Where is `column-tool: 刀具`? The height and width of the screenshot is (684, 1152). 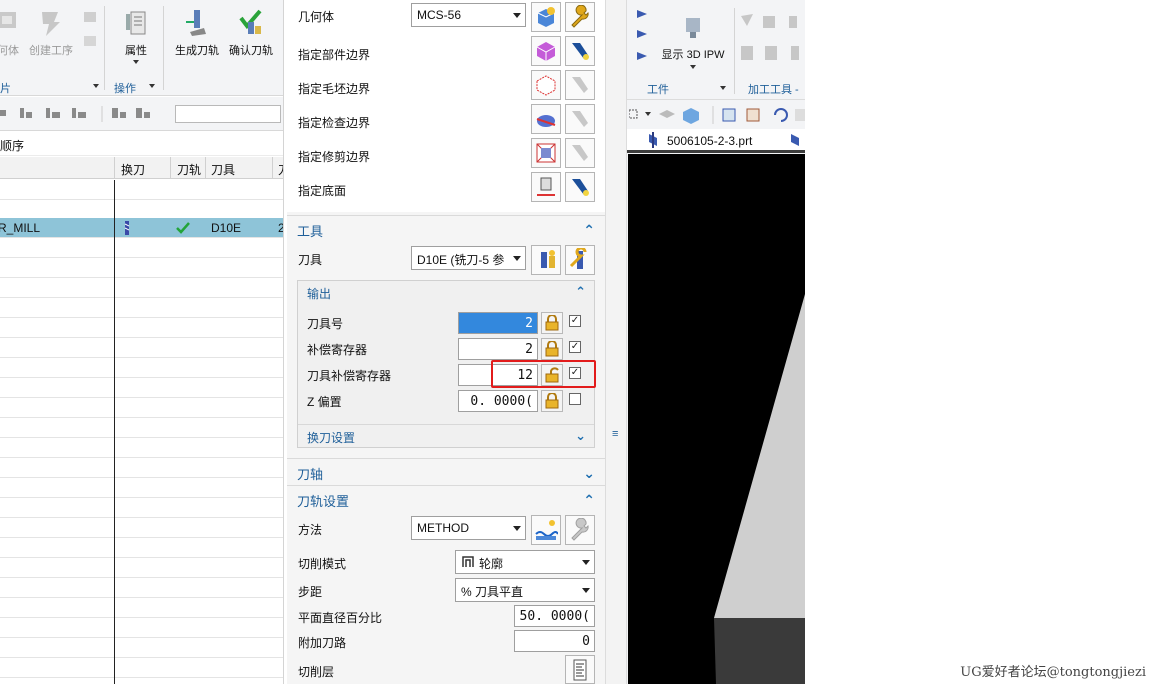
column-tool: 刀具 is located at coordinates (223, 169).